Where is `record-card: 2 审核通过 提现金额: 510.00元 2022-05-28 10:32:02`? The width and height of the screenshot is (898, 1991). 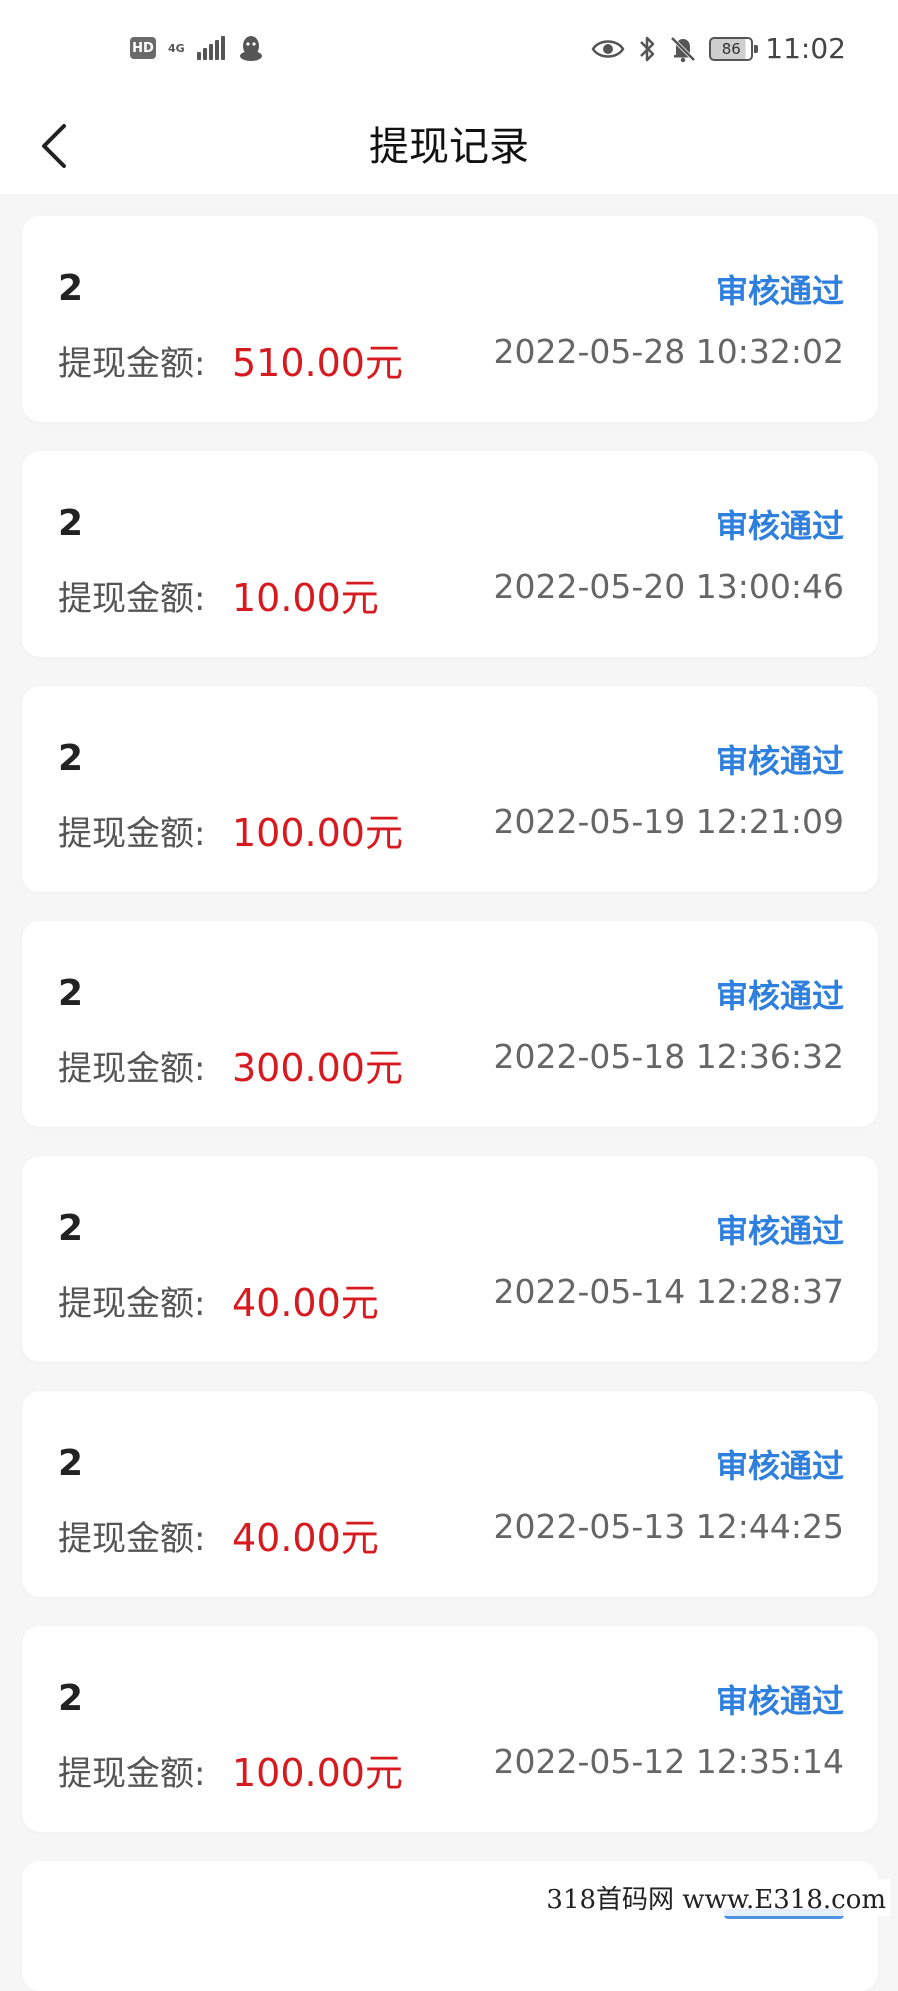 record-card: 2 审核通过 提现金额: 510.00元 2022-05-28 10:32:02 is located at coordinates (450, 319).